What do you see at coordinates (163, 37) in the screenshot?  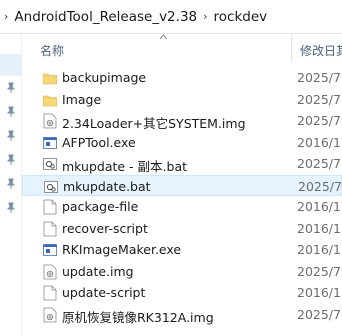 I see `sort-ascending-icon` at bounding box center [163, 37].